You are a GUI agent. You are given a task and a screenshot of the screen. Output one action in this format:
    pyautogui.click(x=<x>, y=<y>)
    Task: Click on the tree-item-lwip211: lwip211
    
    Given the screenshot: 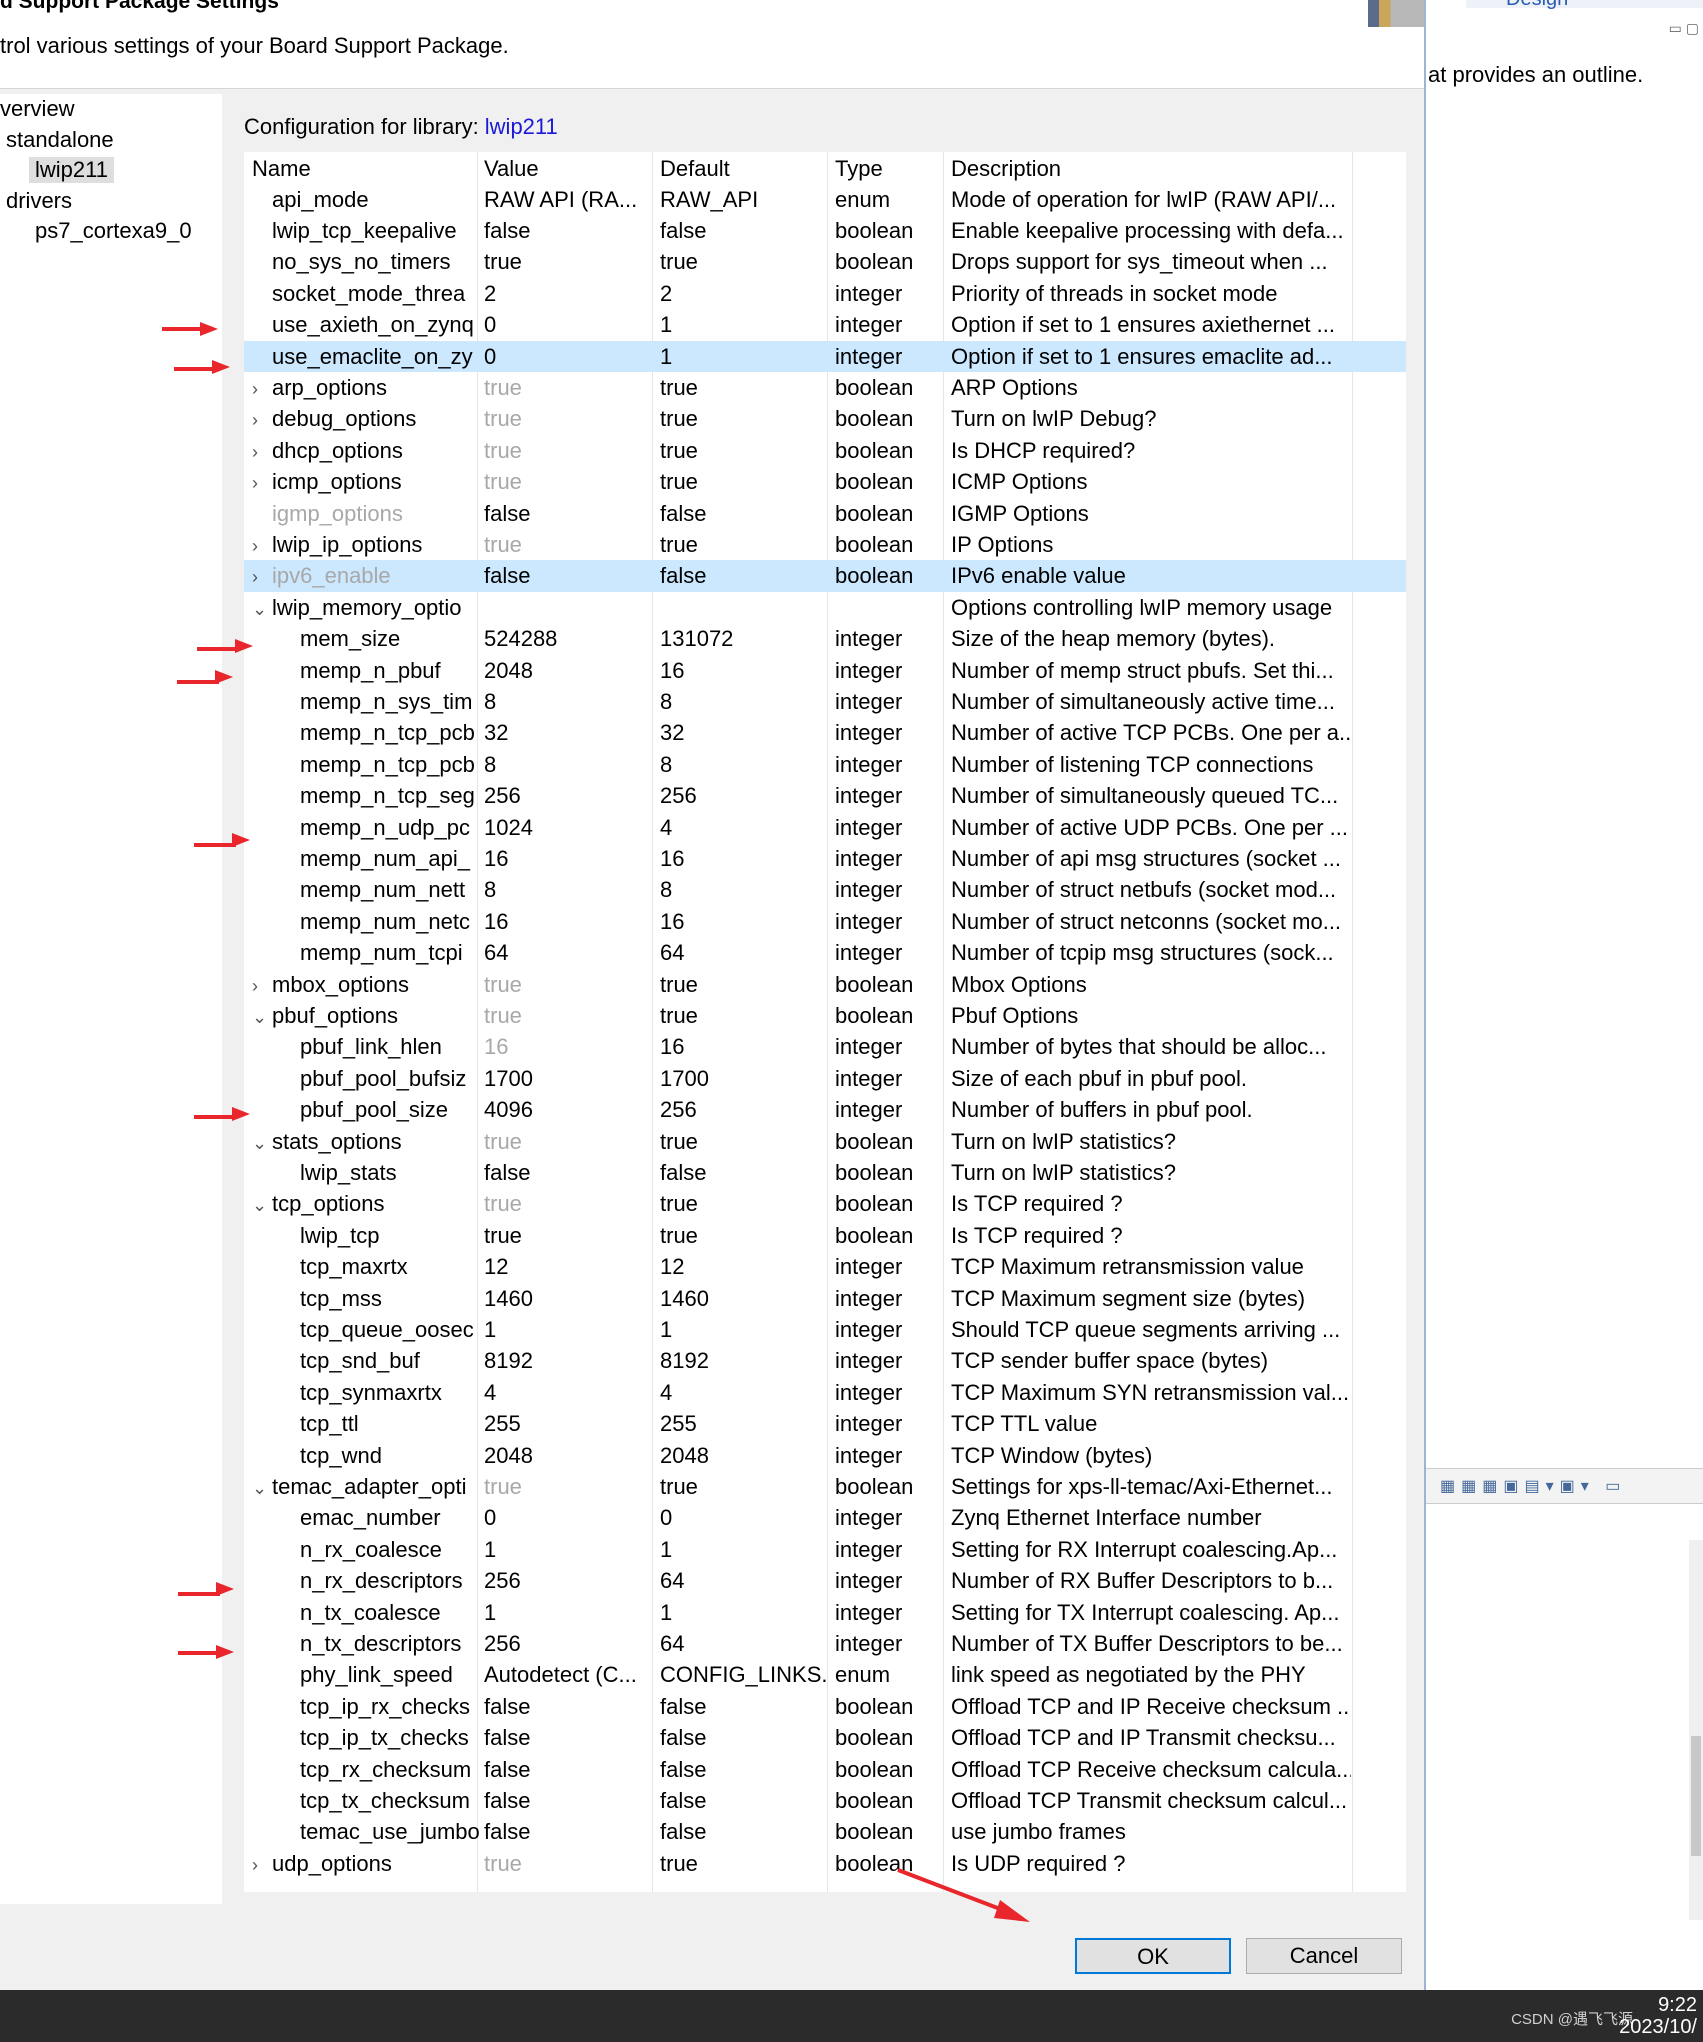 What is the action you would take?
    pyautogui.click(x=71, y=170)
    